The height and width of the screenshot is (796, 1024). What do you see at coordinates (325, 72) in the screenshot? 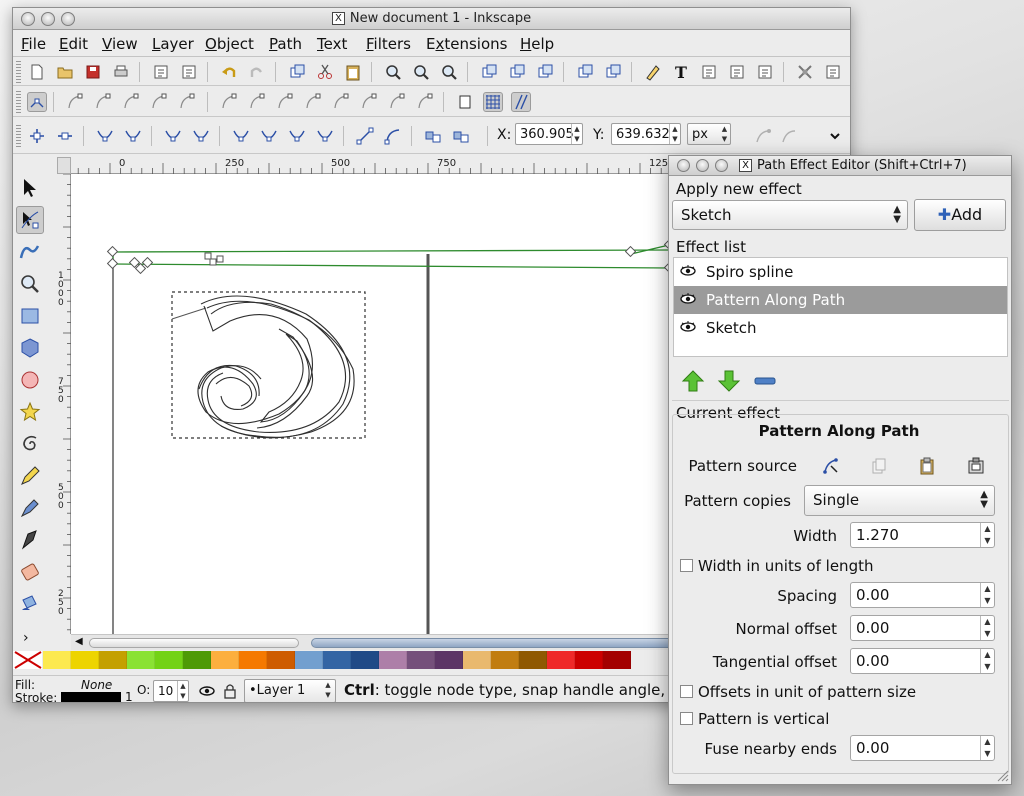
I see `cut-icon` at bounding box center [325, 72].